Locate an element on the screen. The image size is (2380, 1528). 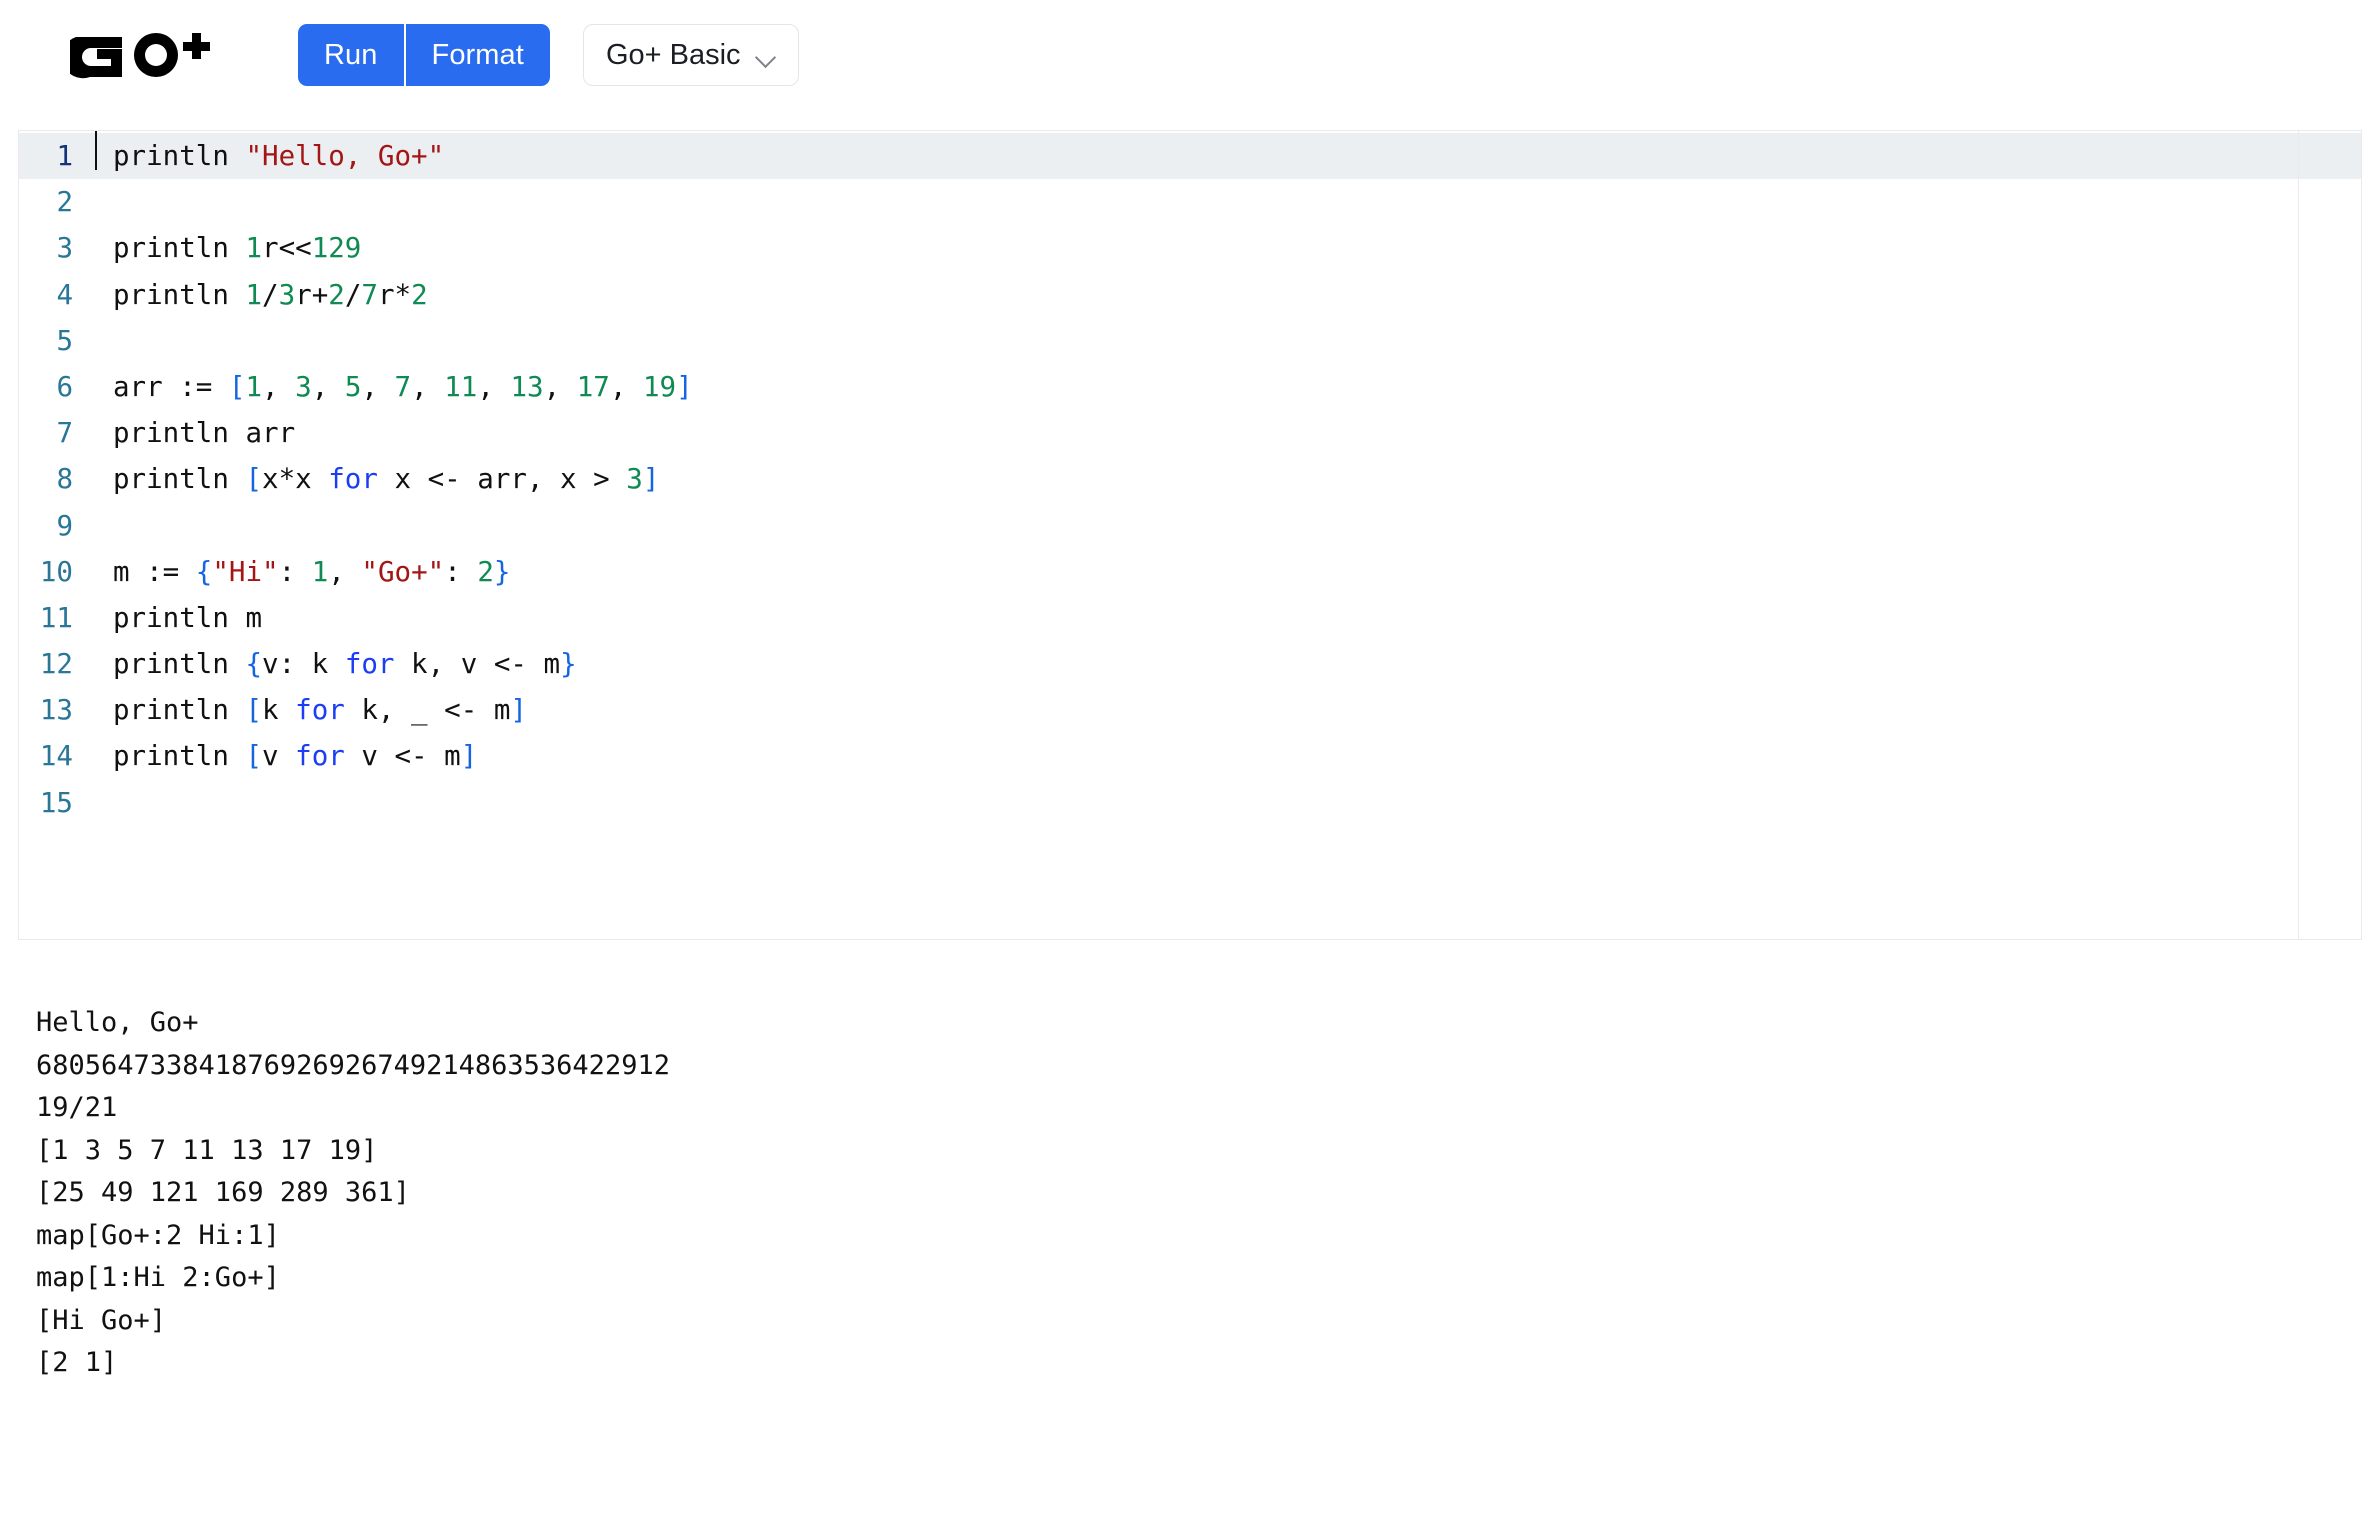
line-number: 11 is located at coordinates (56, 617).